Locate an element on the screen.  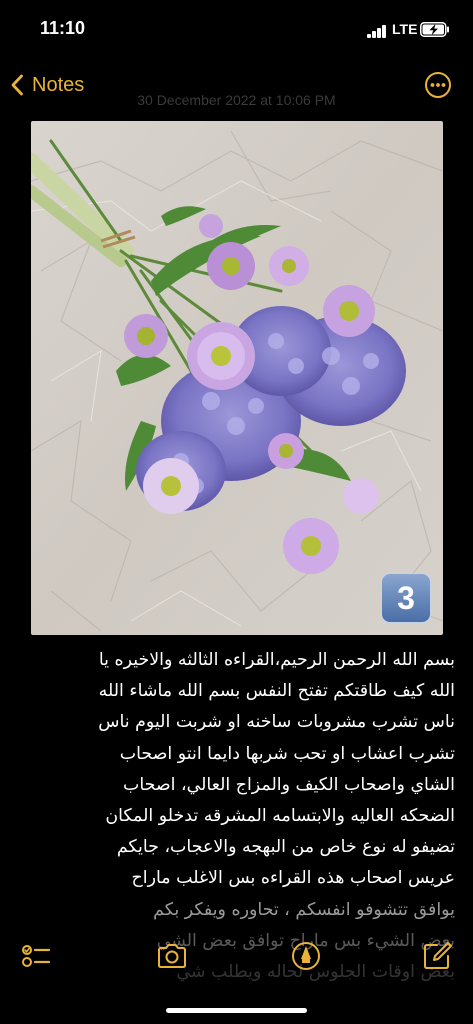
camera-button is located at coordinates (172, 956).